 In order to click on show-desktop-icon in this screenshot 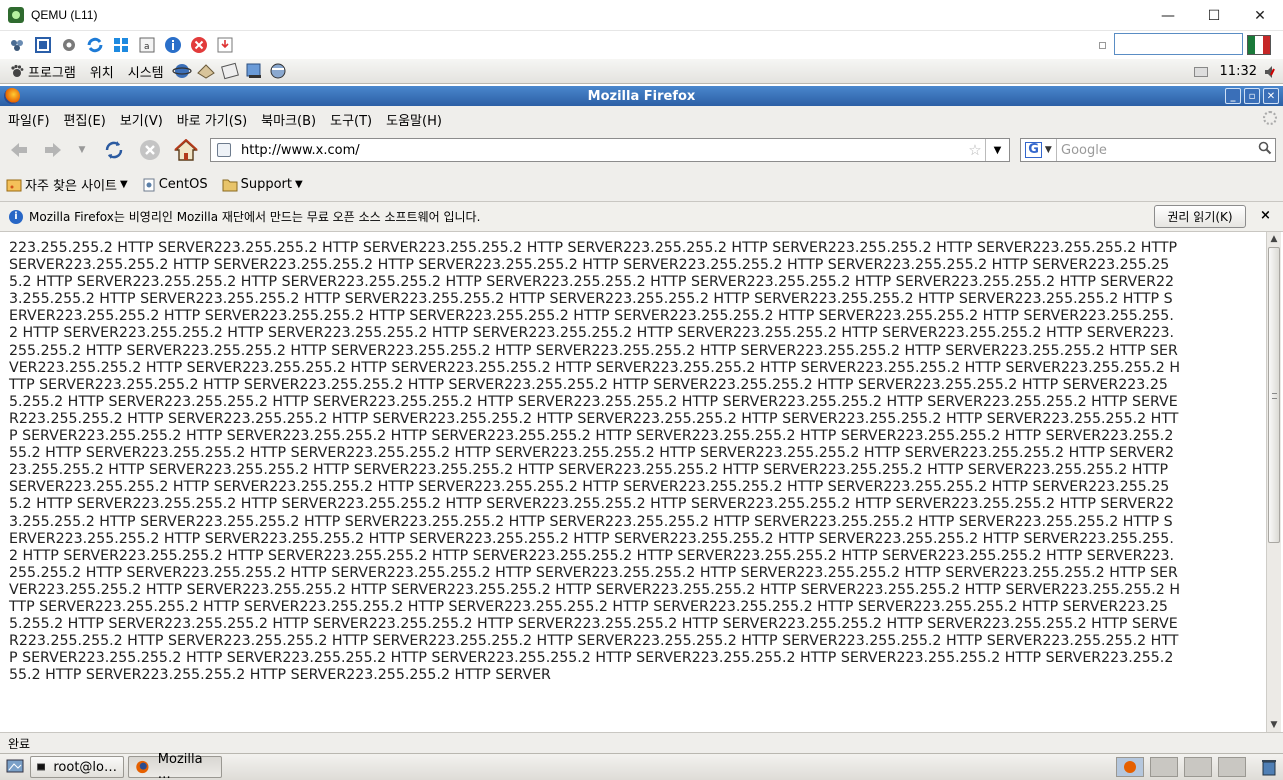, I will do `click(16, 767)`.